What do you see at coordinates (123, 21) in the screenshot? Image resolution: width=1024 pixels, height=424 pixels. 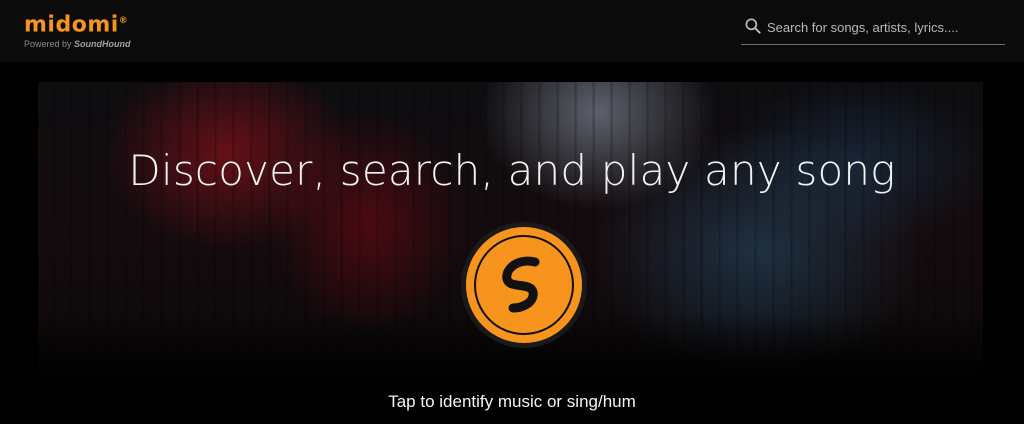 I see `logo-trademark: ®` at bounding box center [123, 21].